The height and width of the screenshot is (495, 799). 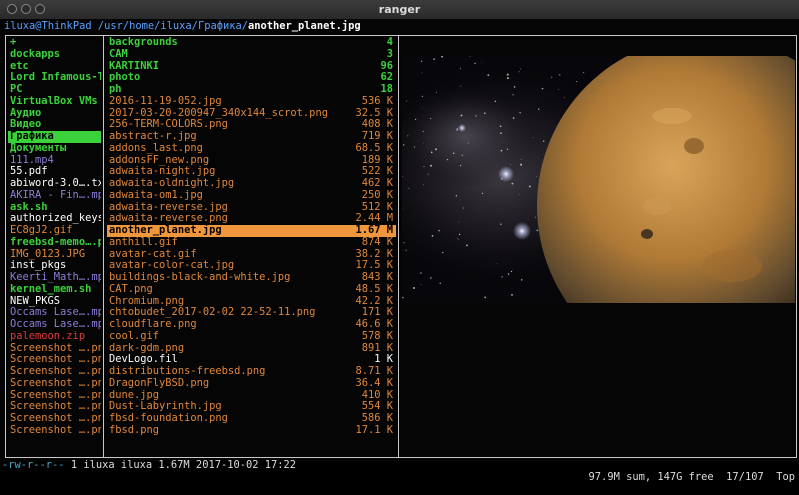 I want to click on file-entry: buildings-black-and-white.jpg843 K, so click(x=251, y=278).